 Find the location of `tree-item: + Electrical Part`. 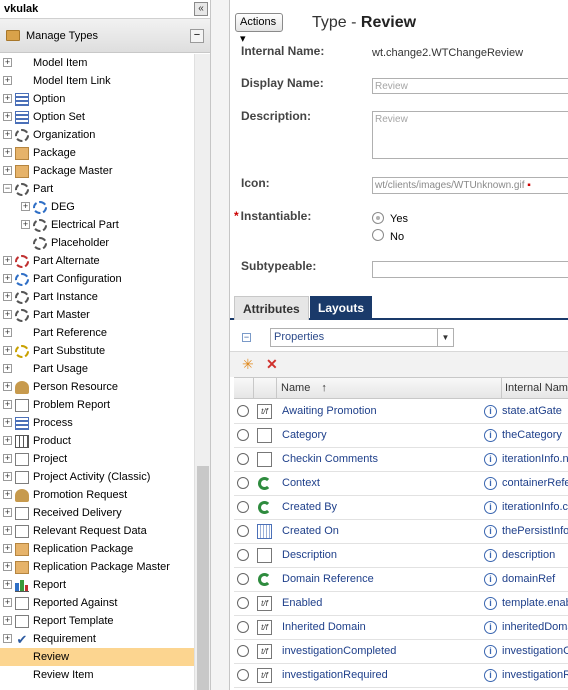

tree-item: + Electrical Part is located at coordinates (97, 225).